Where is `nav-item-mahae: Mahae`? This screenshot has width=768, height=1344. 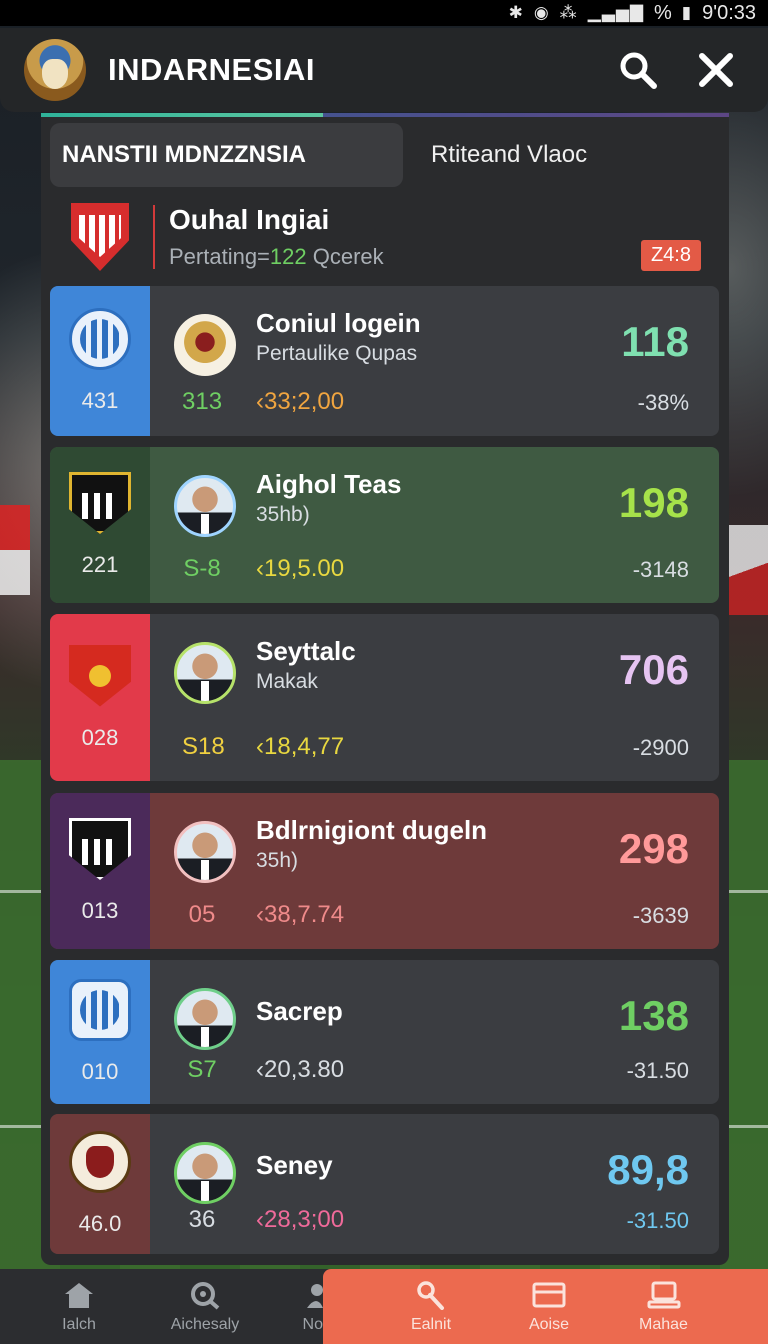
nav-item-mahae: Mahae is located at coordinates (663, 1306).